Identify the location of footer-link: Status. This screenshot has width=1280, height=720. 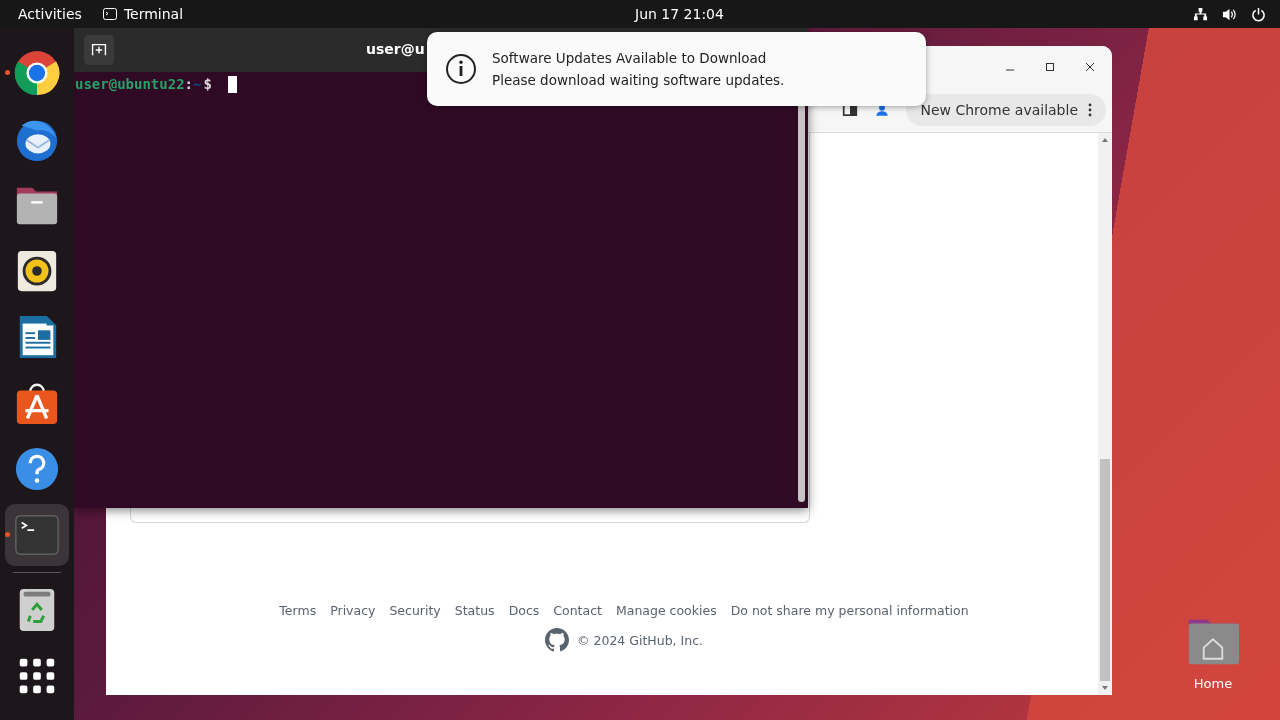
(474, 610).